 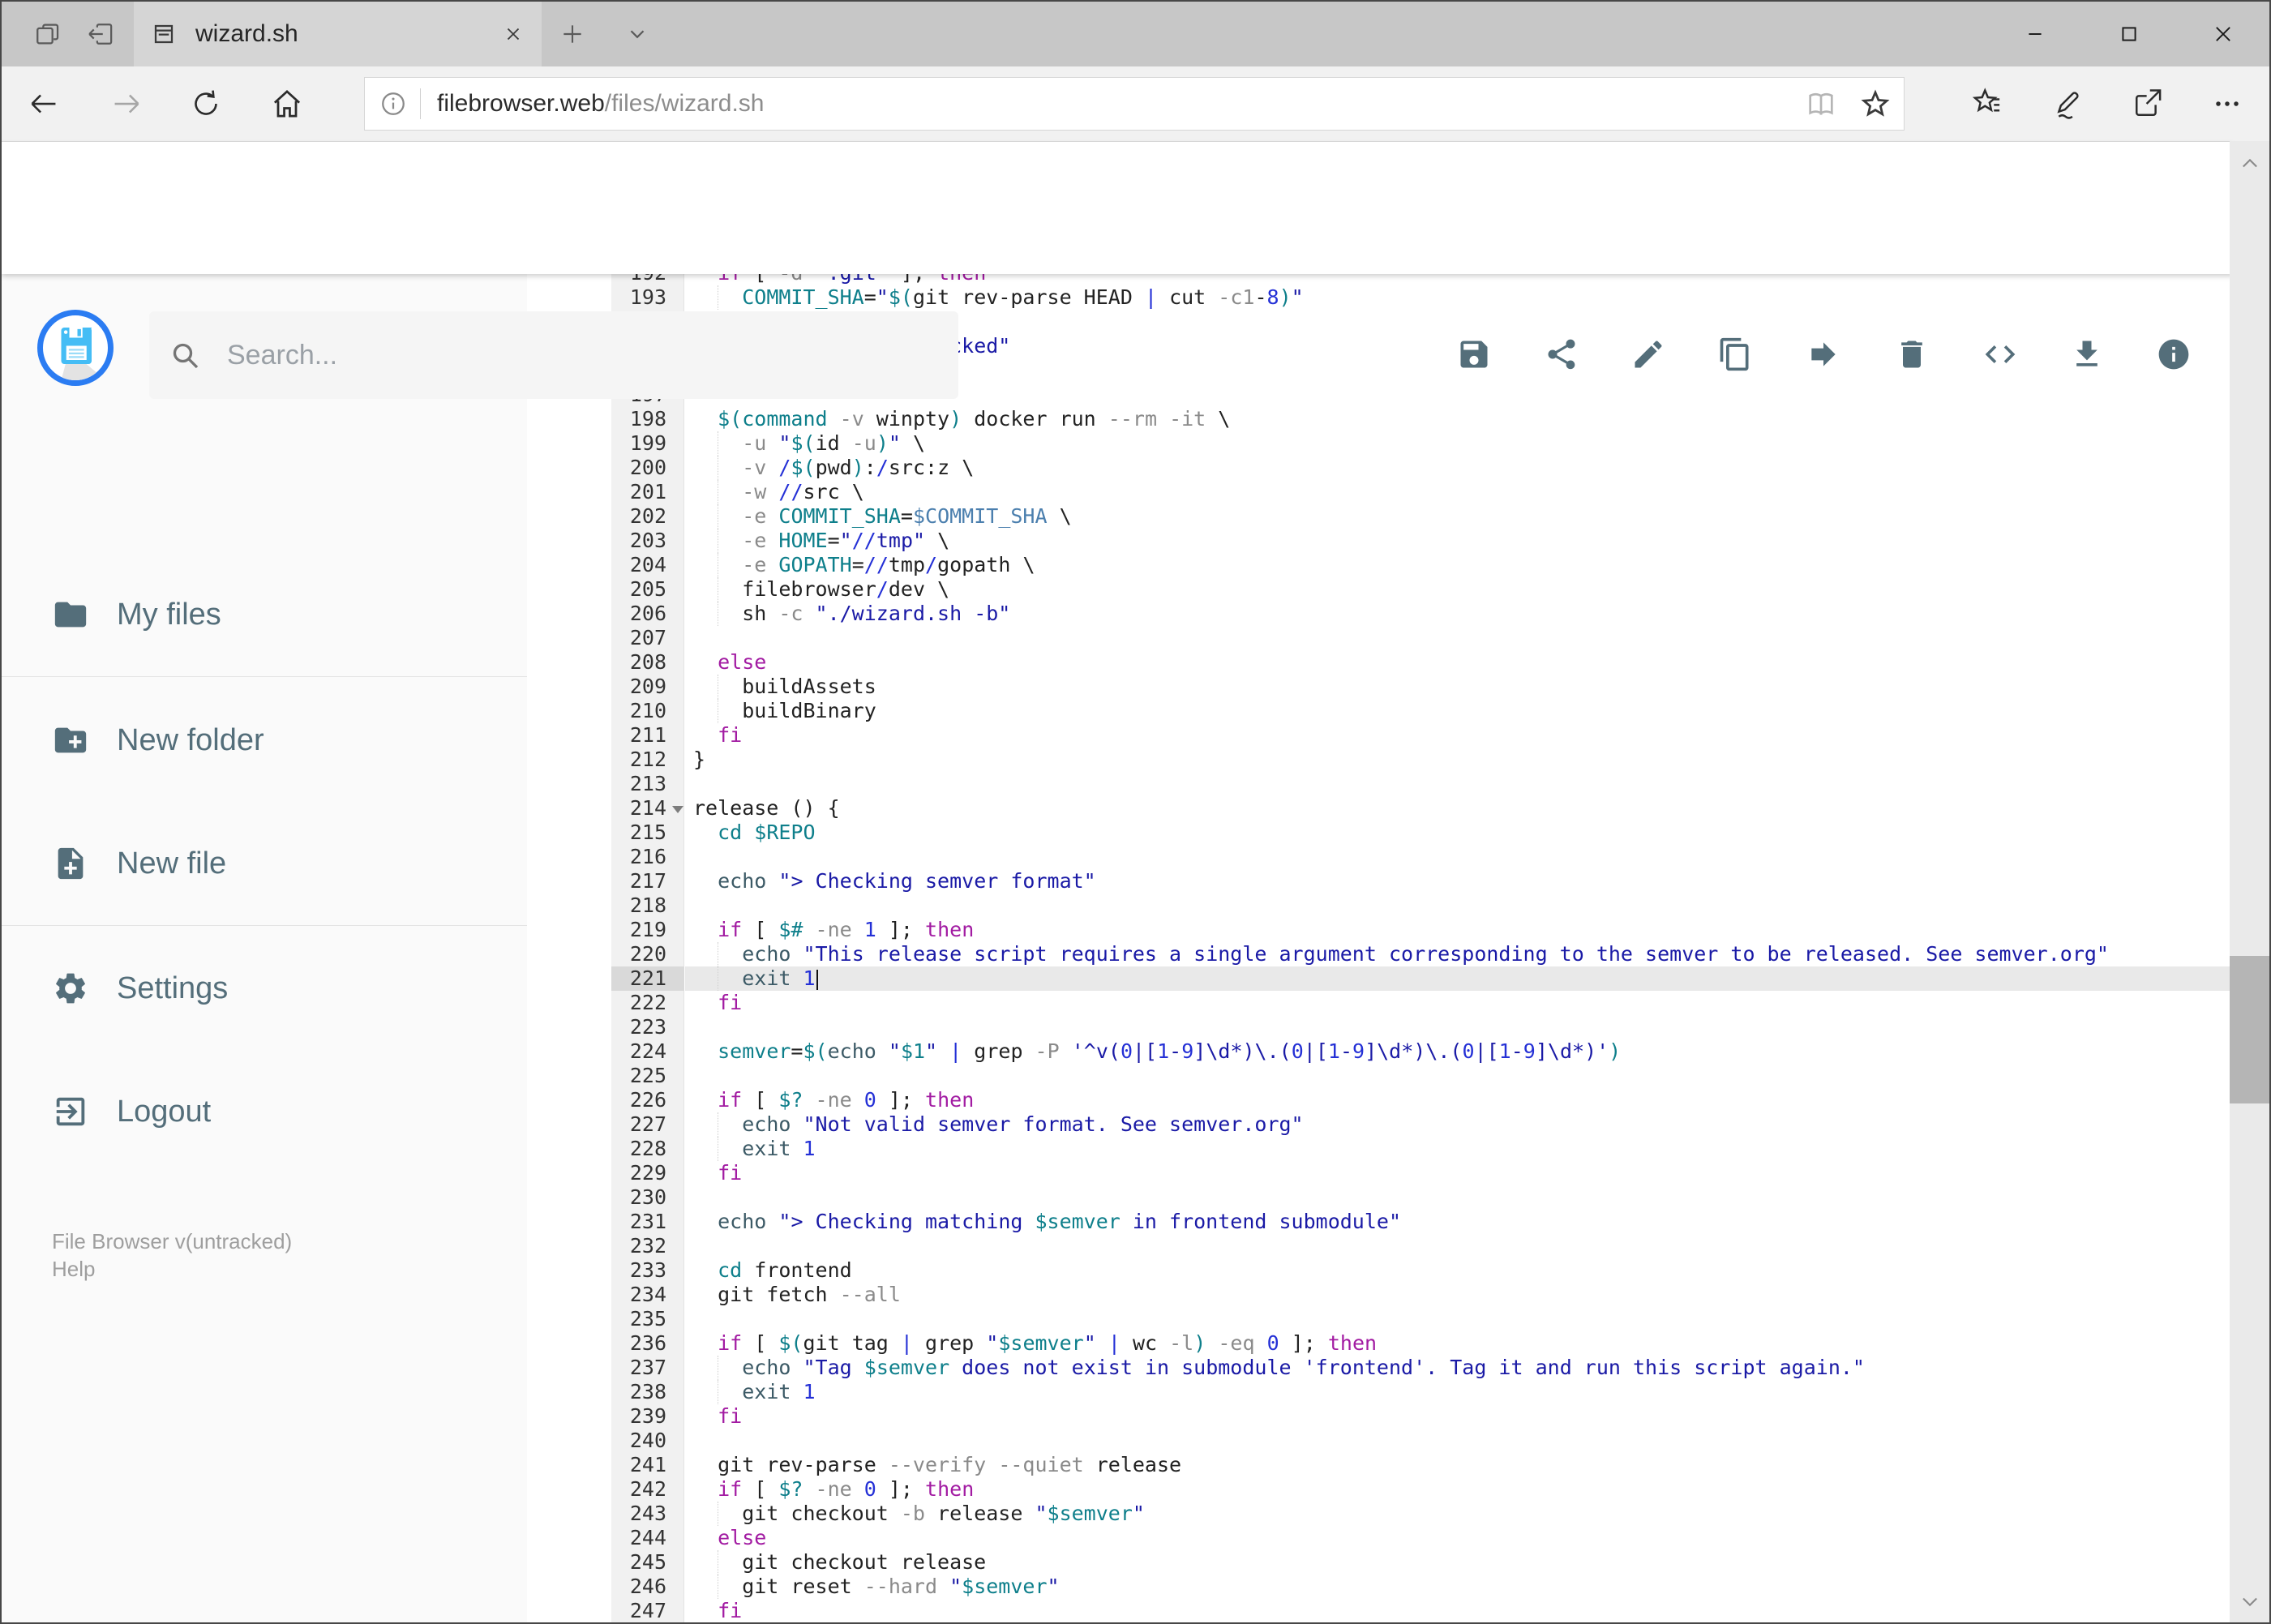 What do you see at coordinates (1735, 354) in the screenshot?
I see `copy-icon` at bounding box center [1735, 354].